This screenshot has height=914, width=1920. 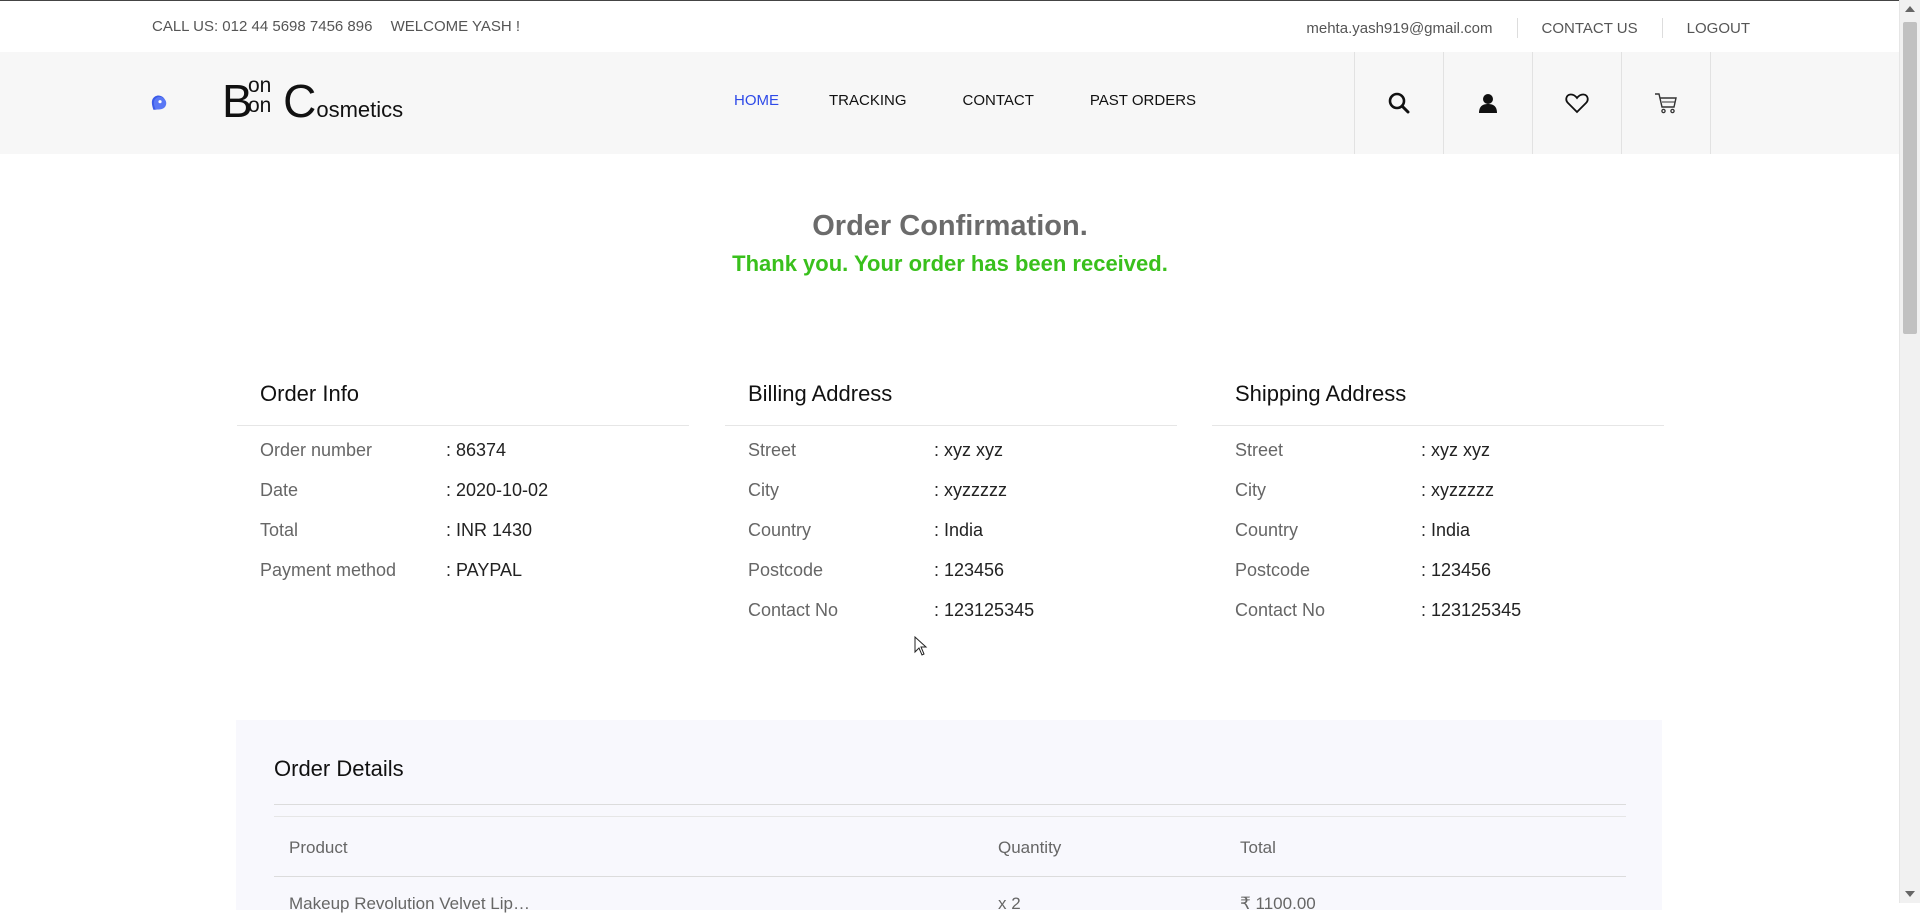 I want to click on cart-icon, so click(x=1666, y=103).